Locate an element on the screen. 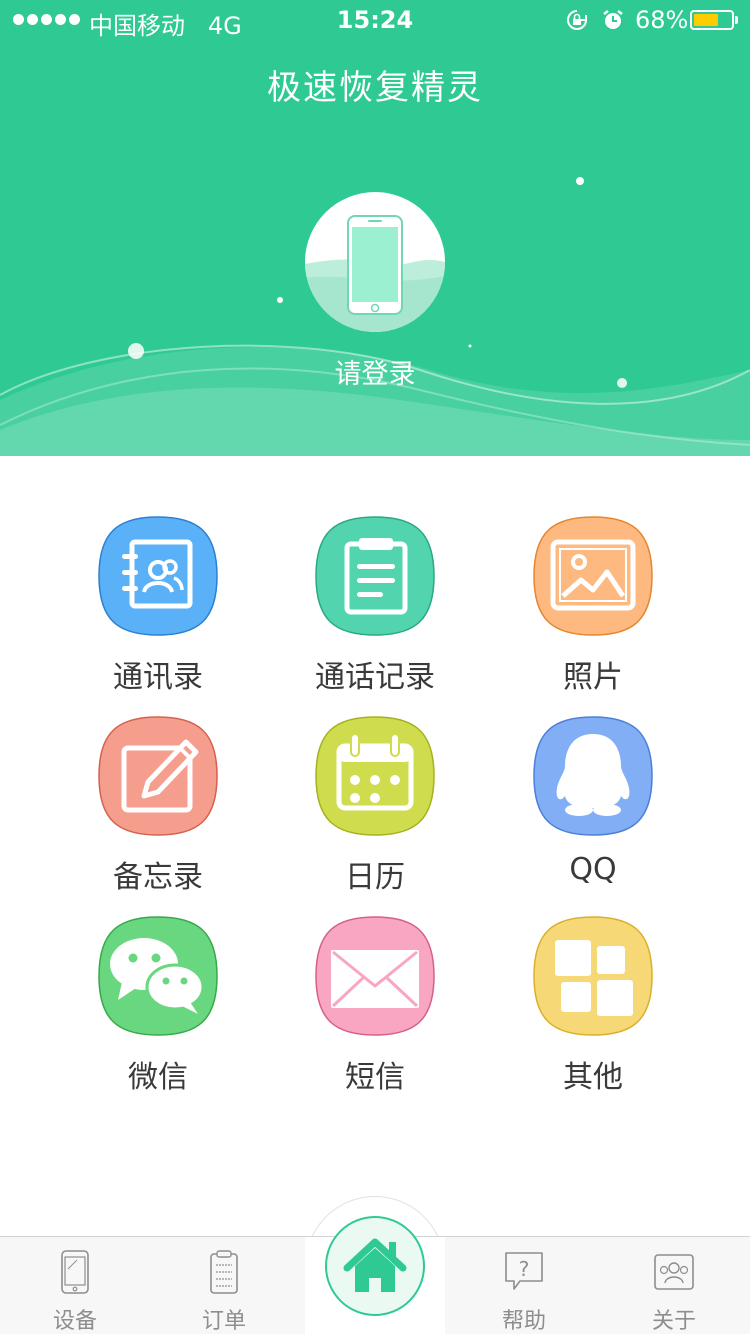  grid-item-memo: 备忘录 is located at coordinates (158, 811).